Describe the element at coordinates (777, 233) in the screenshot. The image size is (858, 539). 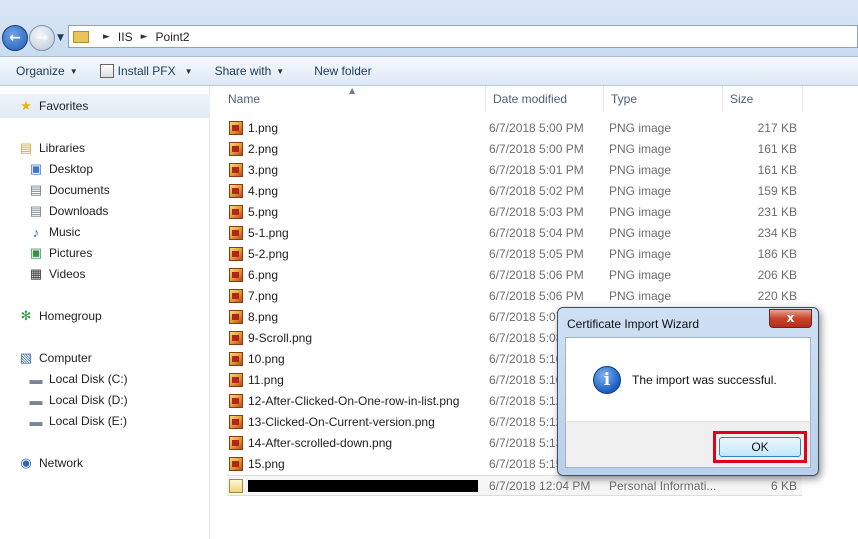
I see `file-size-cell: 234 KB` at that location.